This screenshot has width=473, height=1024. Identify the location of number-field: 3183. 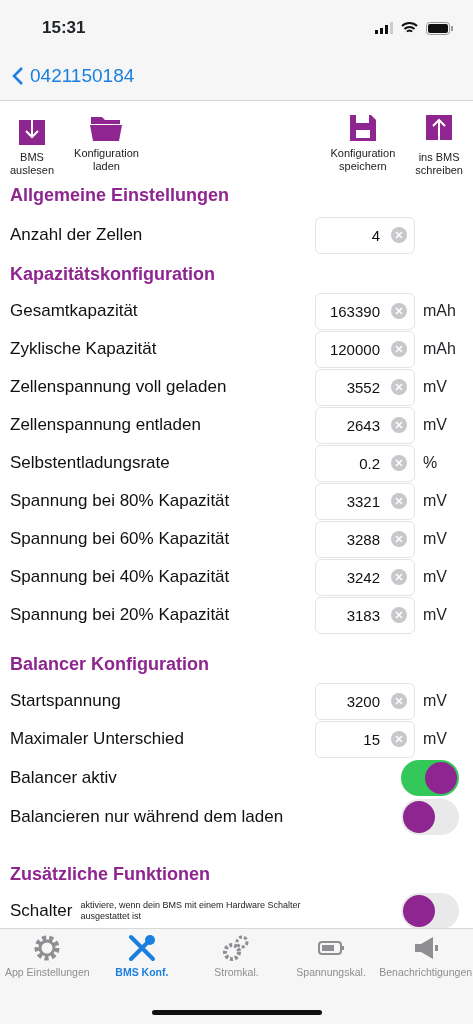
(365, 615).